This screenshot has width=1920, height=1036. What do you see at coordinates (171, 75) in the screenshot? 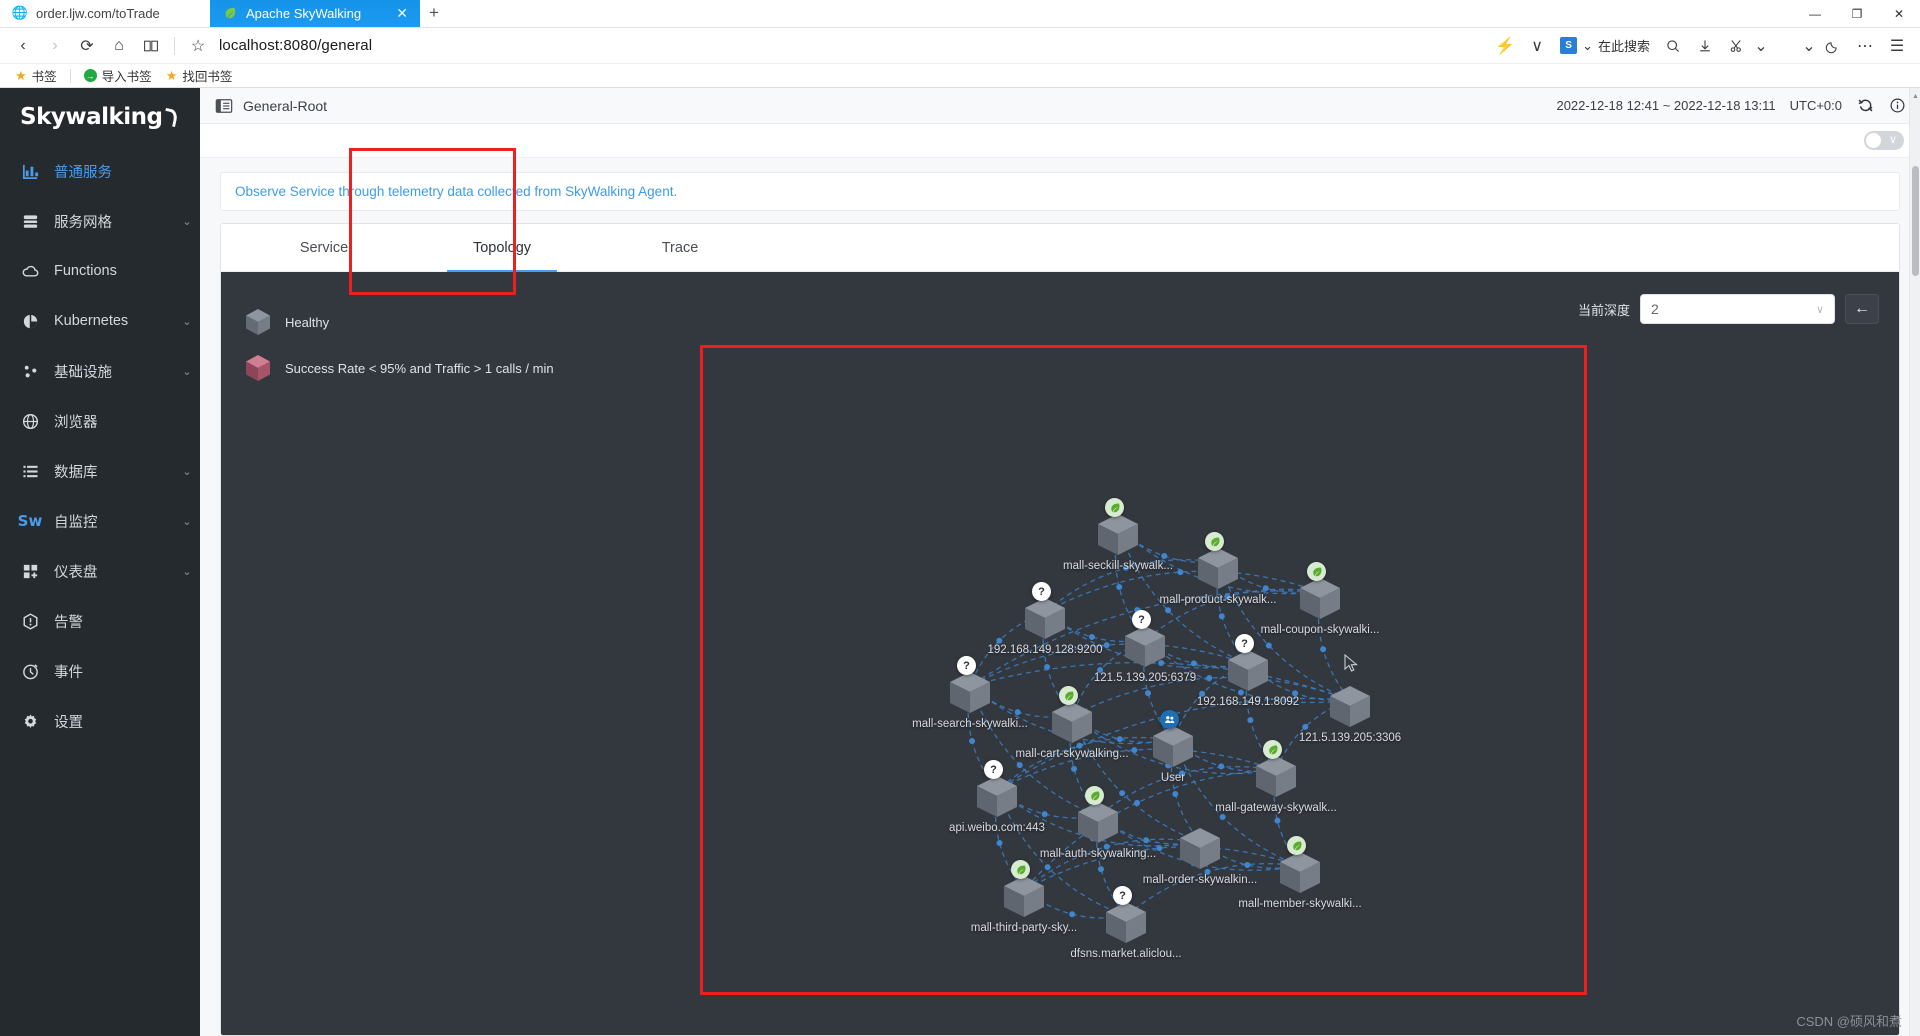
I see `star-icon: ★` at bounding box center [171, 75].